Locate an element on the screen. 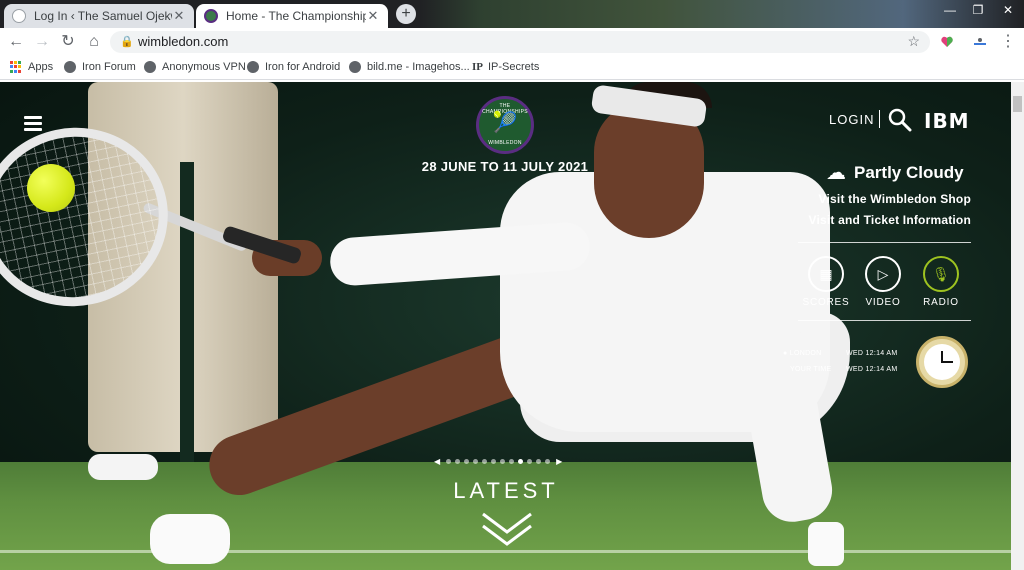  scrollbar-thumb is located at coordinates (1017, 104).